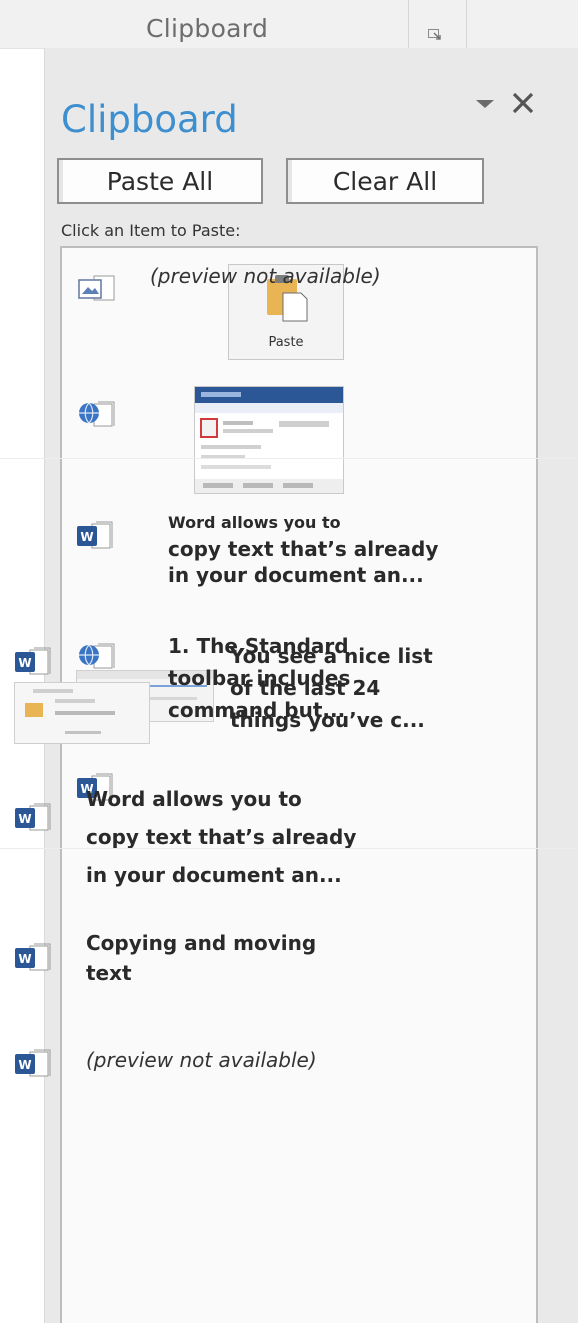 The width and height of the screenshot is (578, 1323). I want to click on ribbon-clipboard-group: Clipboard, so click(289, 24).